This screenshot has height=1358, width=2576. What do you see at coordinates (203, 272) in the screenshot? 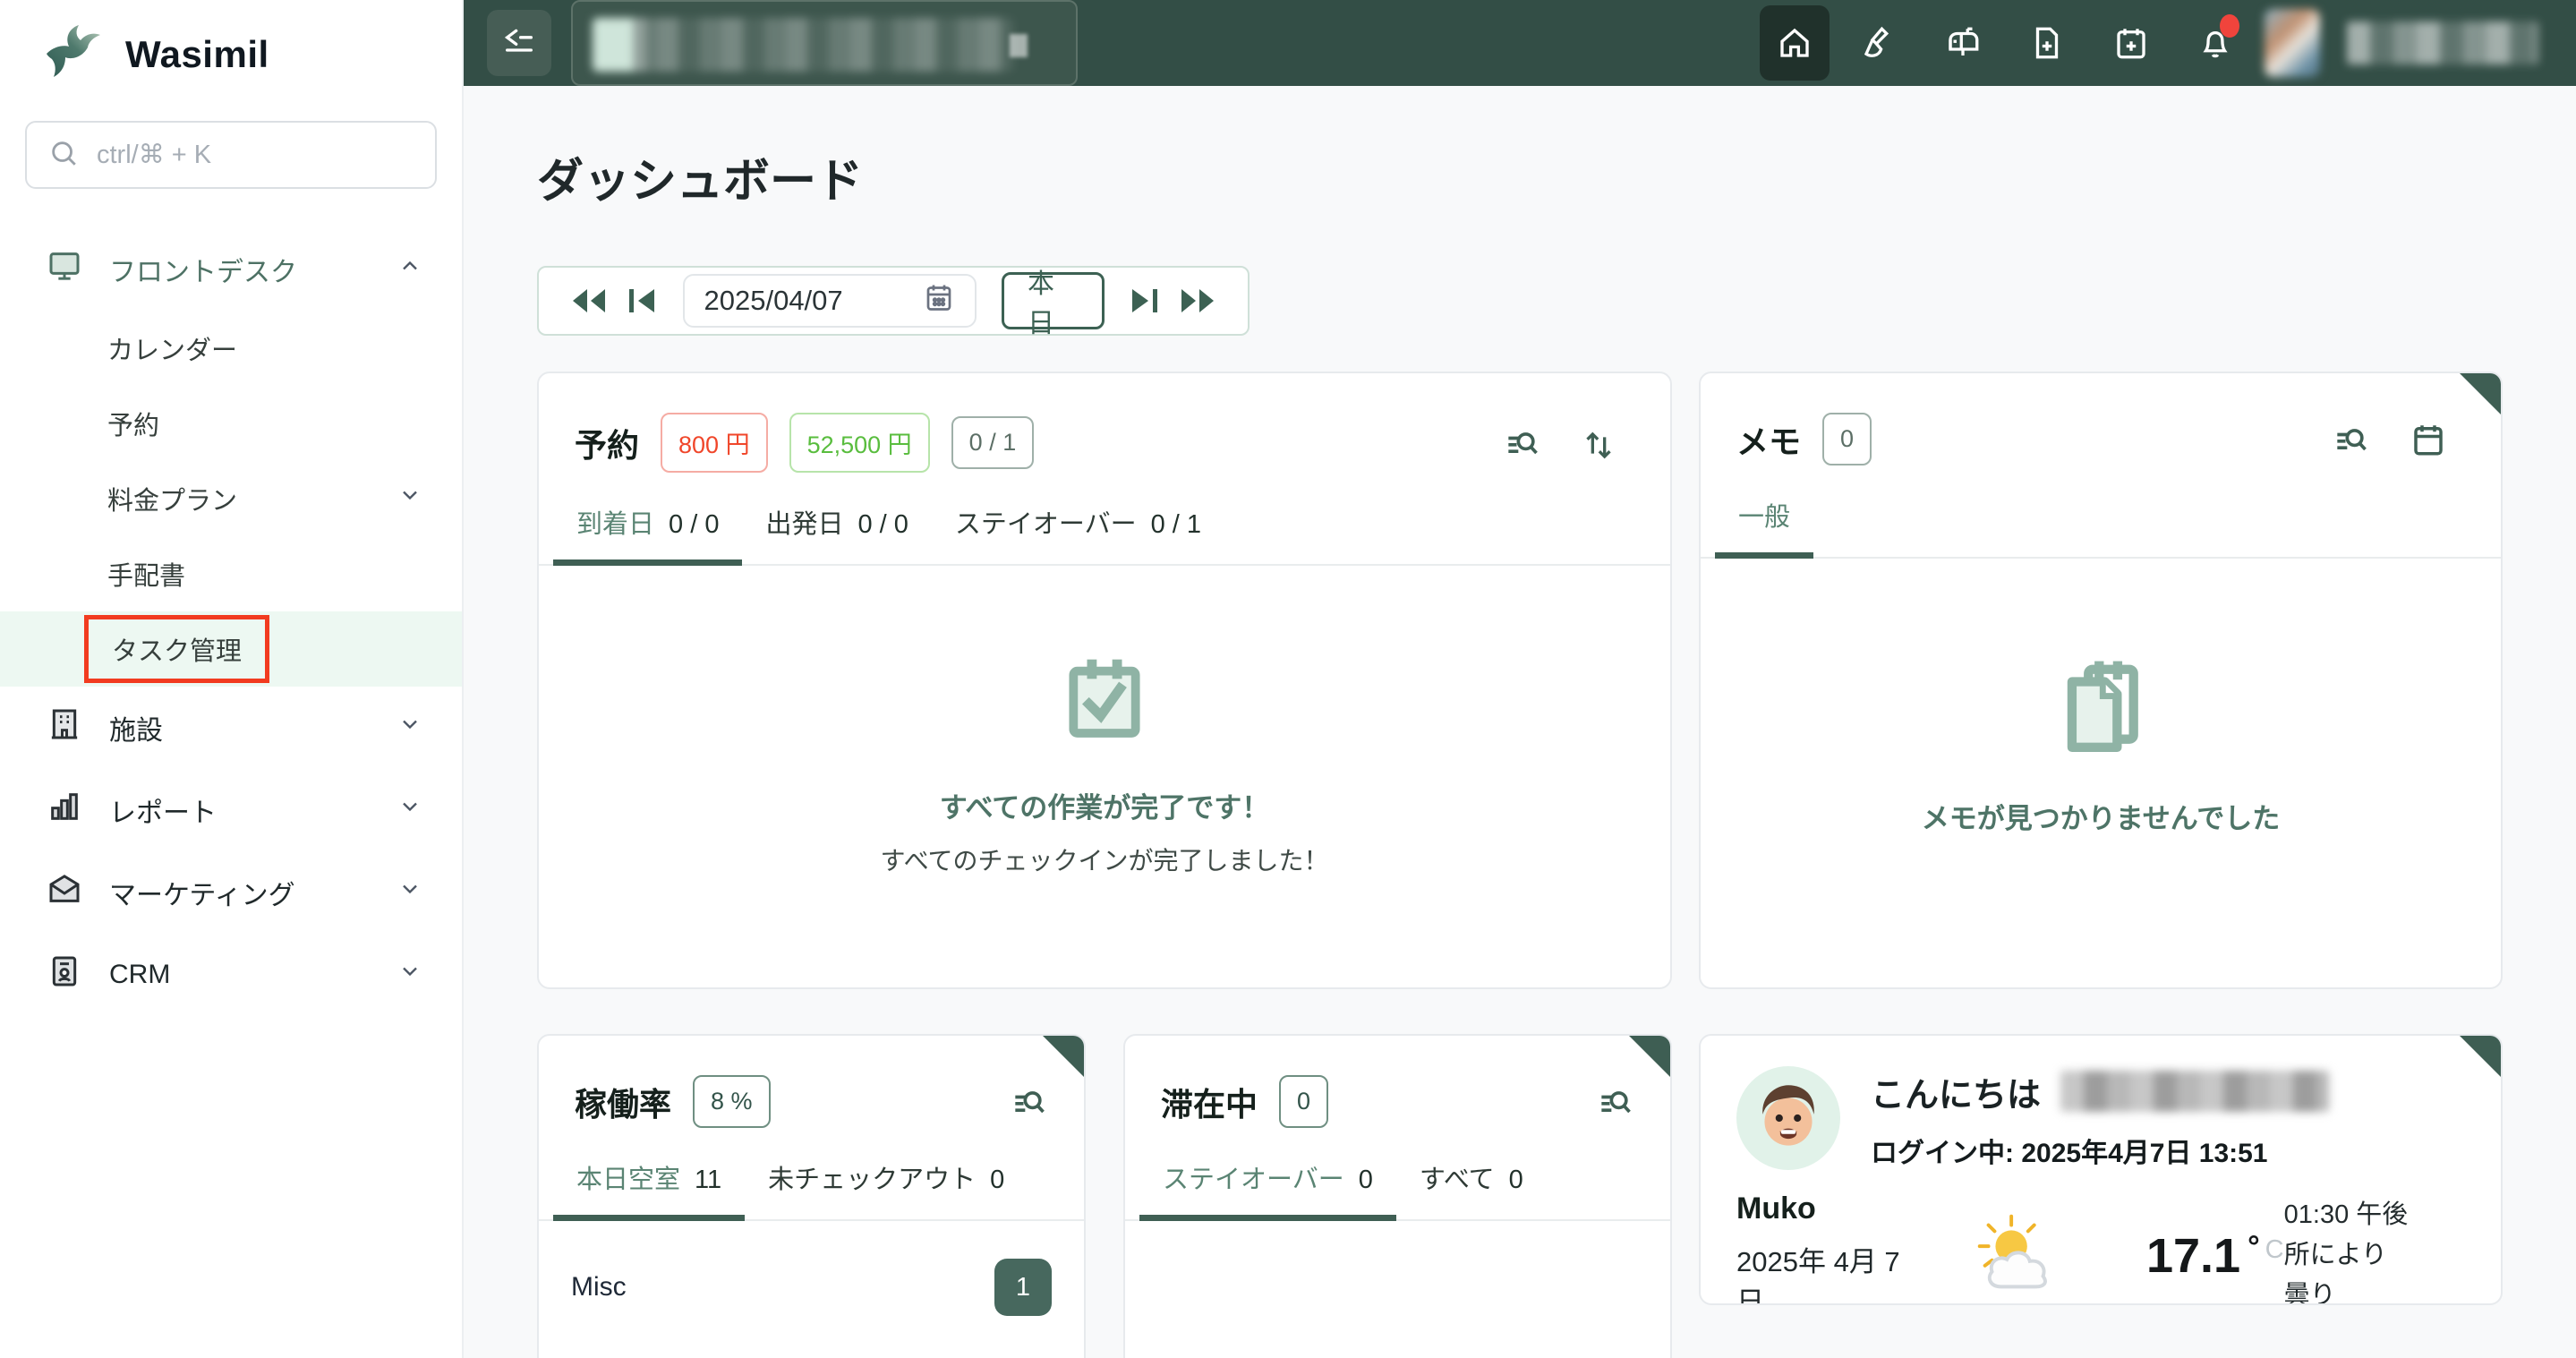
I see `sidebar-item-label: フロントデスク` at bounding box center [203, 272].